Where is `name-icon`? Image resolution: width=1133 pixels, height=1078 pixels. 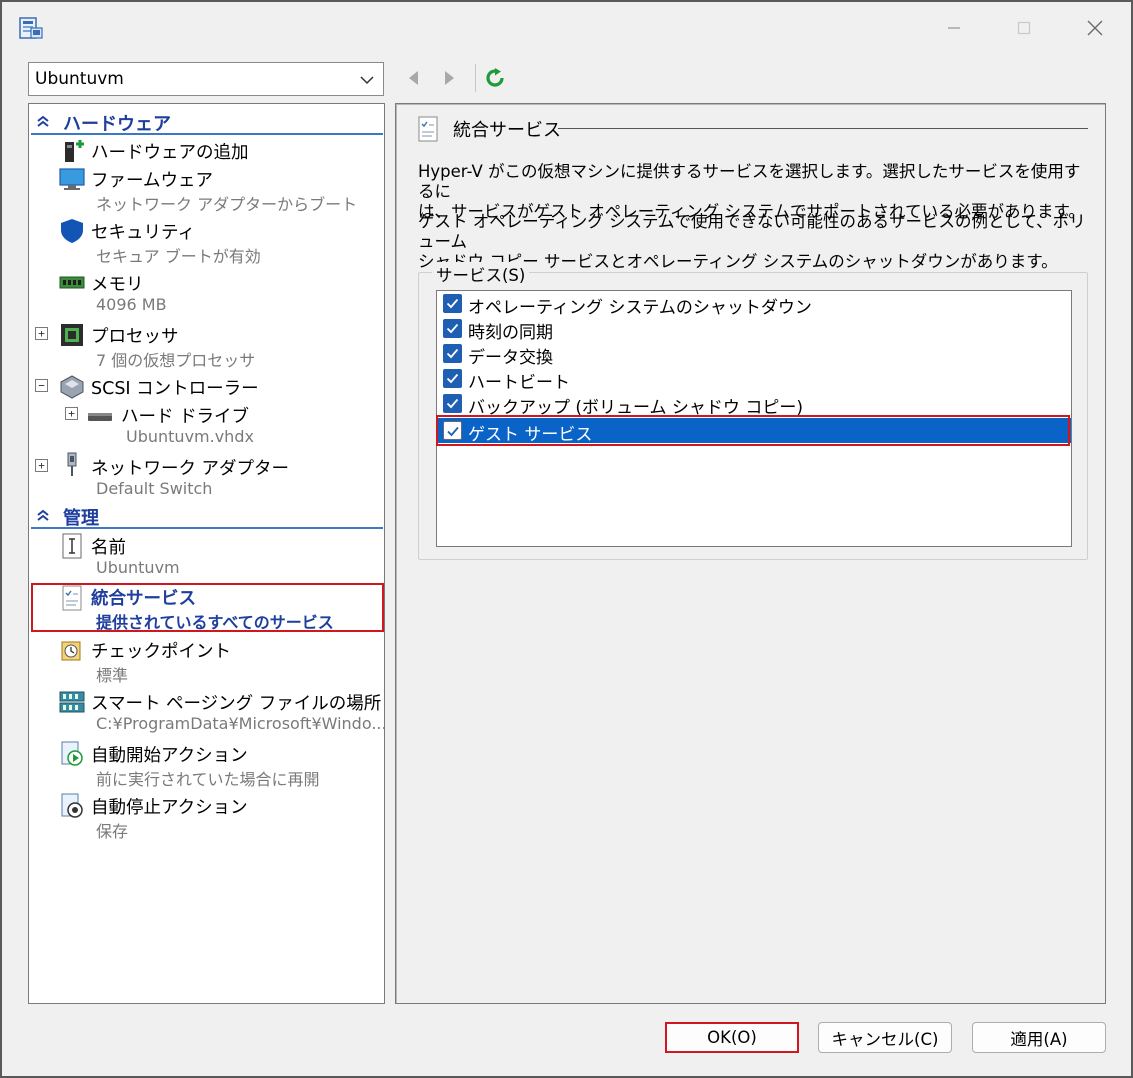 name-icon is located at coordinates (72, 546).